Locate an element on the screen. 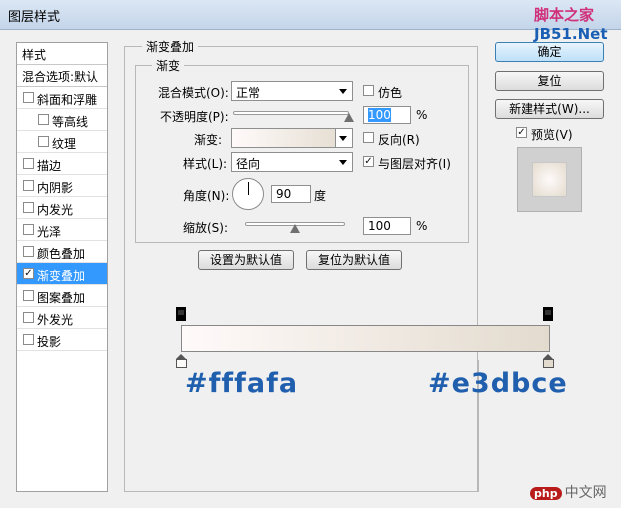 This screenshot has width=621, height=508. style-item: ✓ 渐变叠加 is located at coordinates (62, 274).